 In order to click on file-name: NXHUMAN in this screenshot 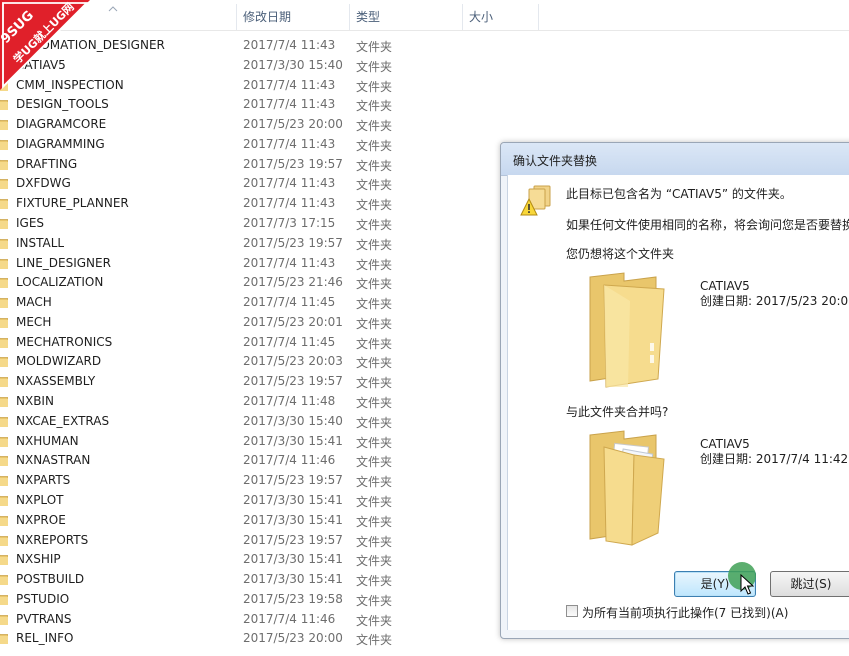, I will do `click(47, 440)`.